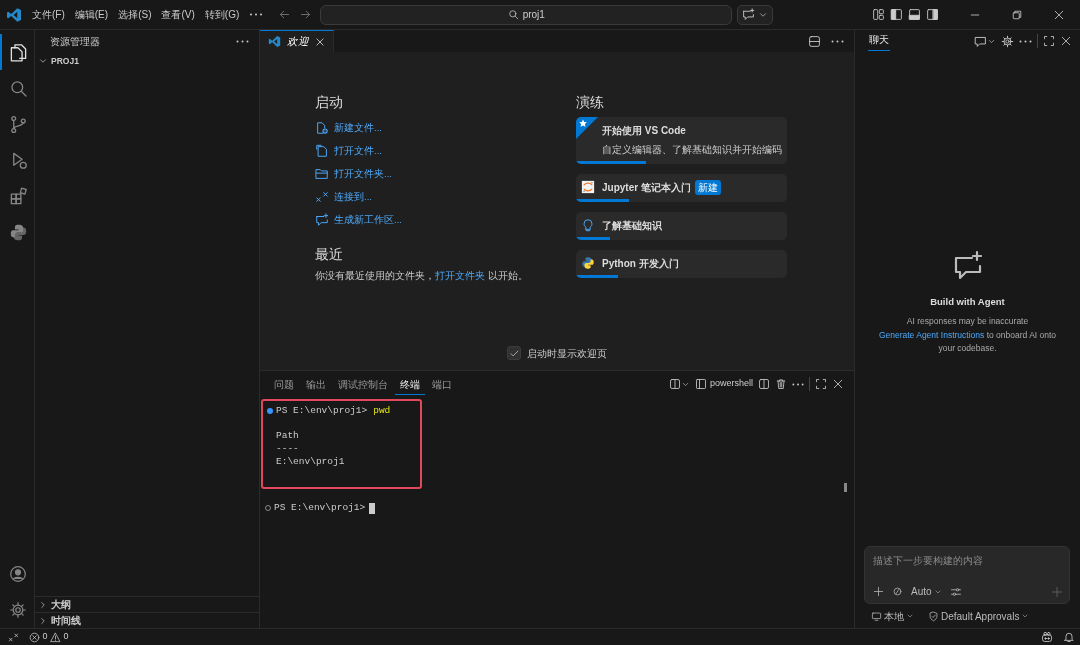  Describe the element at coordinates (749, 14) in the screenshot. I see `chat-icon` at that location.